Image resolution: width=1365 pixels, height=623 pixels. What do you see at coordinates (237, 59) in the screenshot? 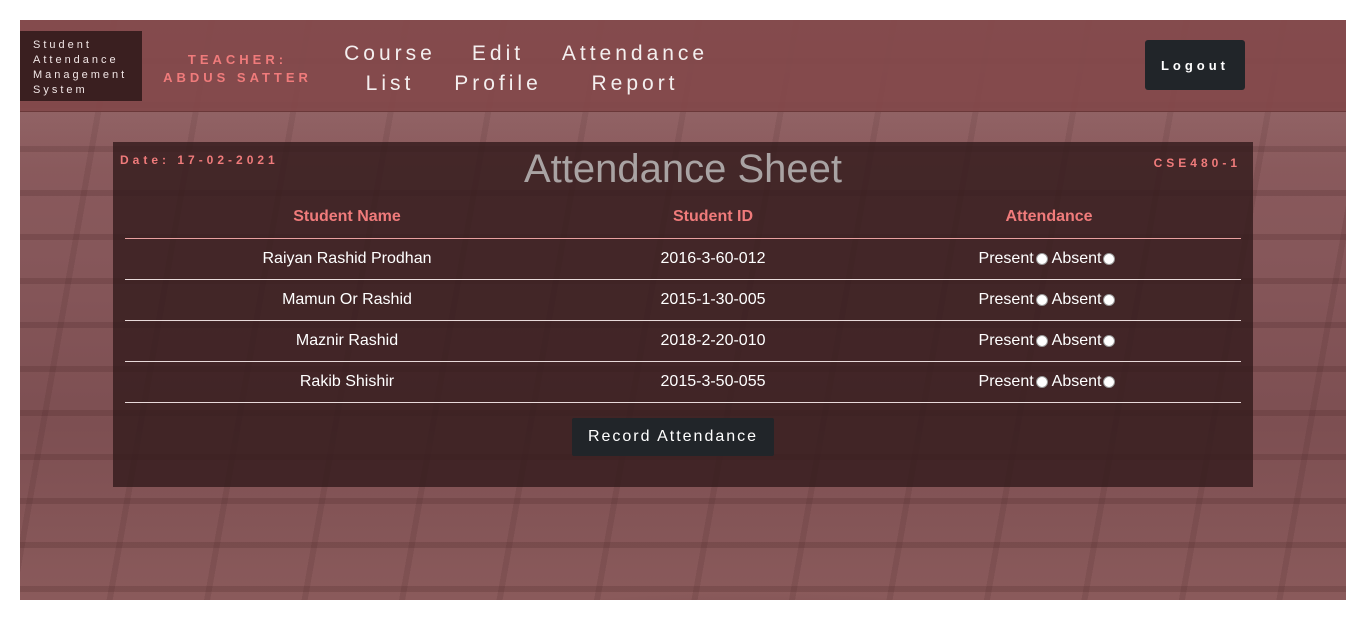
I see `teacher-caption: TEACHER:` at bounding box center [237, 59].